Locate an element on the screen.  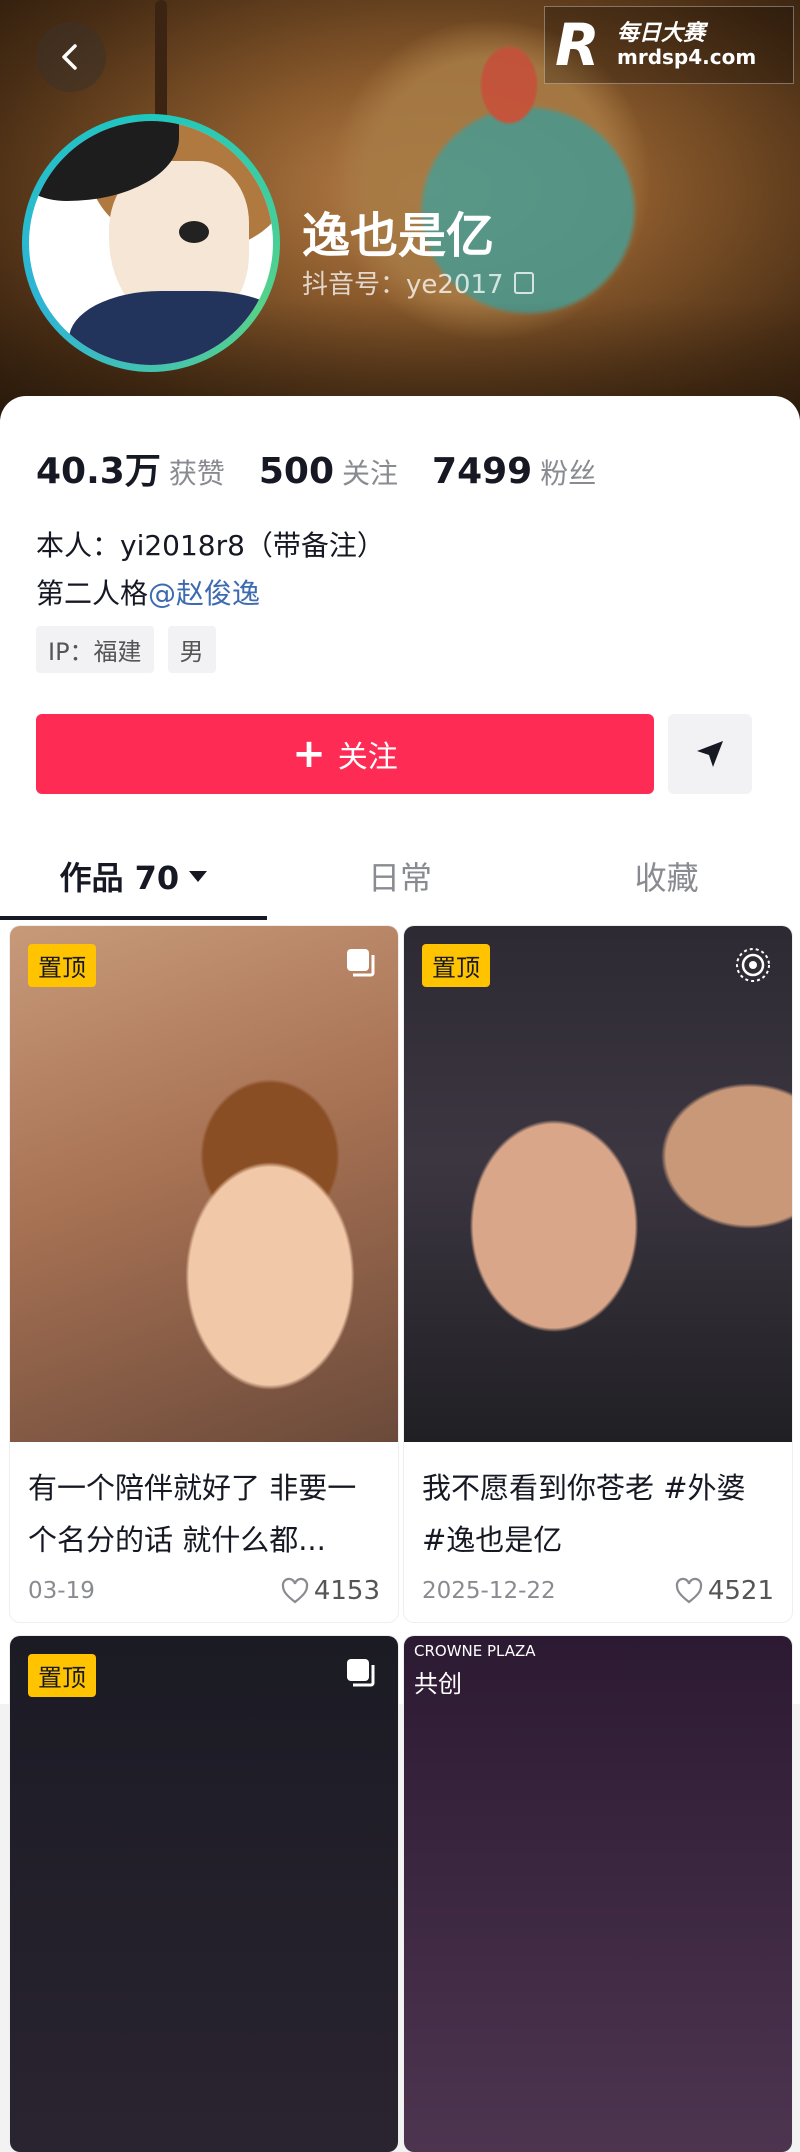
co-create-badge: 共创 is located at coordinates (438, 1684).